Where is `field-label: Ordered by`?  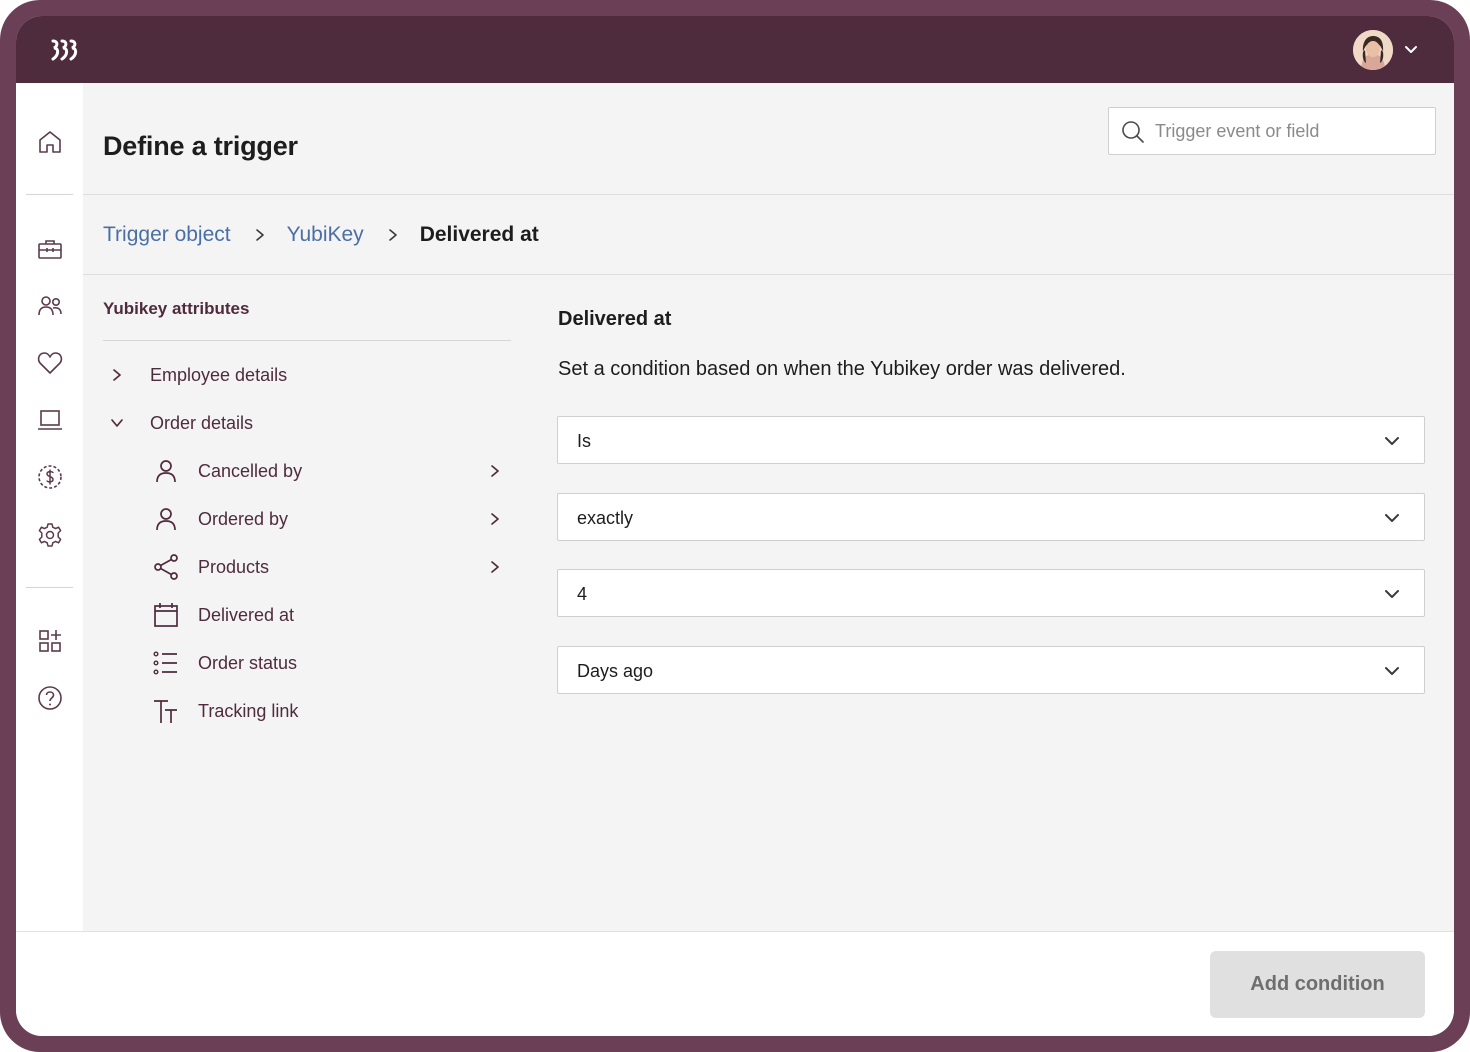
field-label: Ordered by is located at coordinates (243, 518).